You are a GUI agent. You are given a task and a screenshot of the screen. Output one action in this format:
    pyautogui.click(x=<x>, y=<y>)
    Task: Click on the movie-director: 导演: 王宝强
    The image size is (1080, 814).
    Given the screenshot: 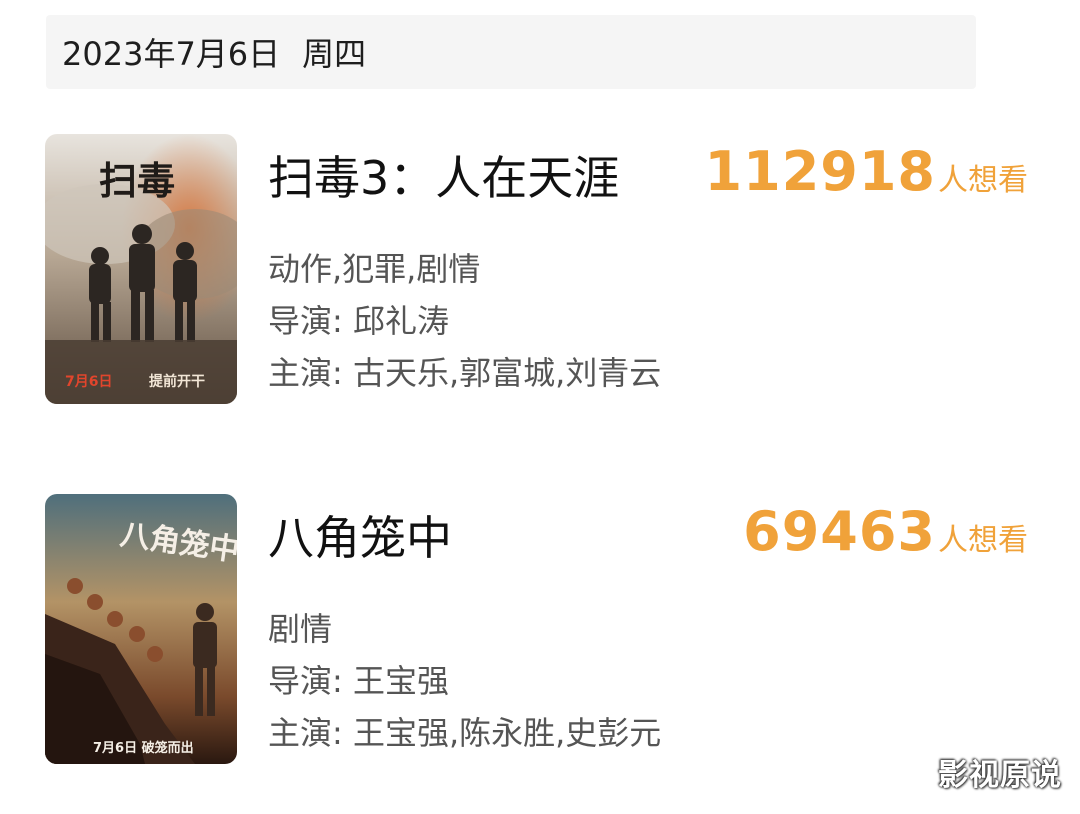 What is the action you would take?
    pyautogui.click(x=358, y=681)
    